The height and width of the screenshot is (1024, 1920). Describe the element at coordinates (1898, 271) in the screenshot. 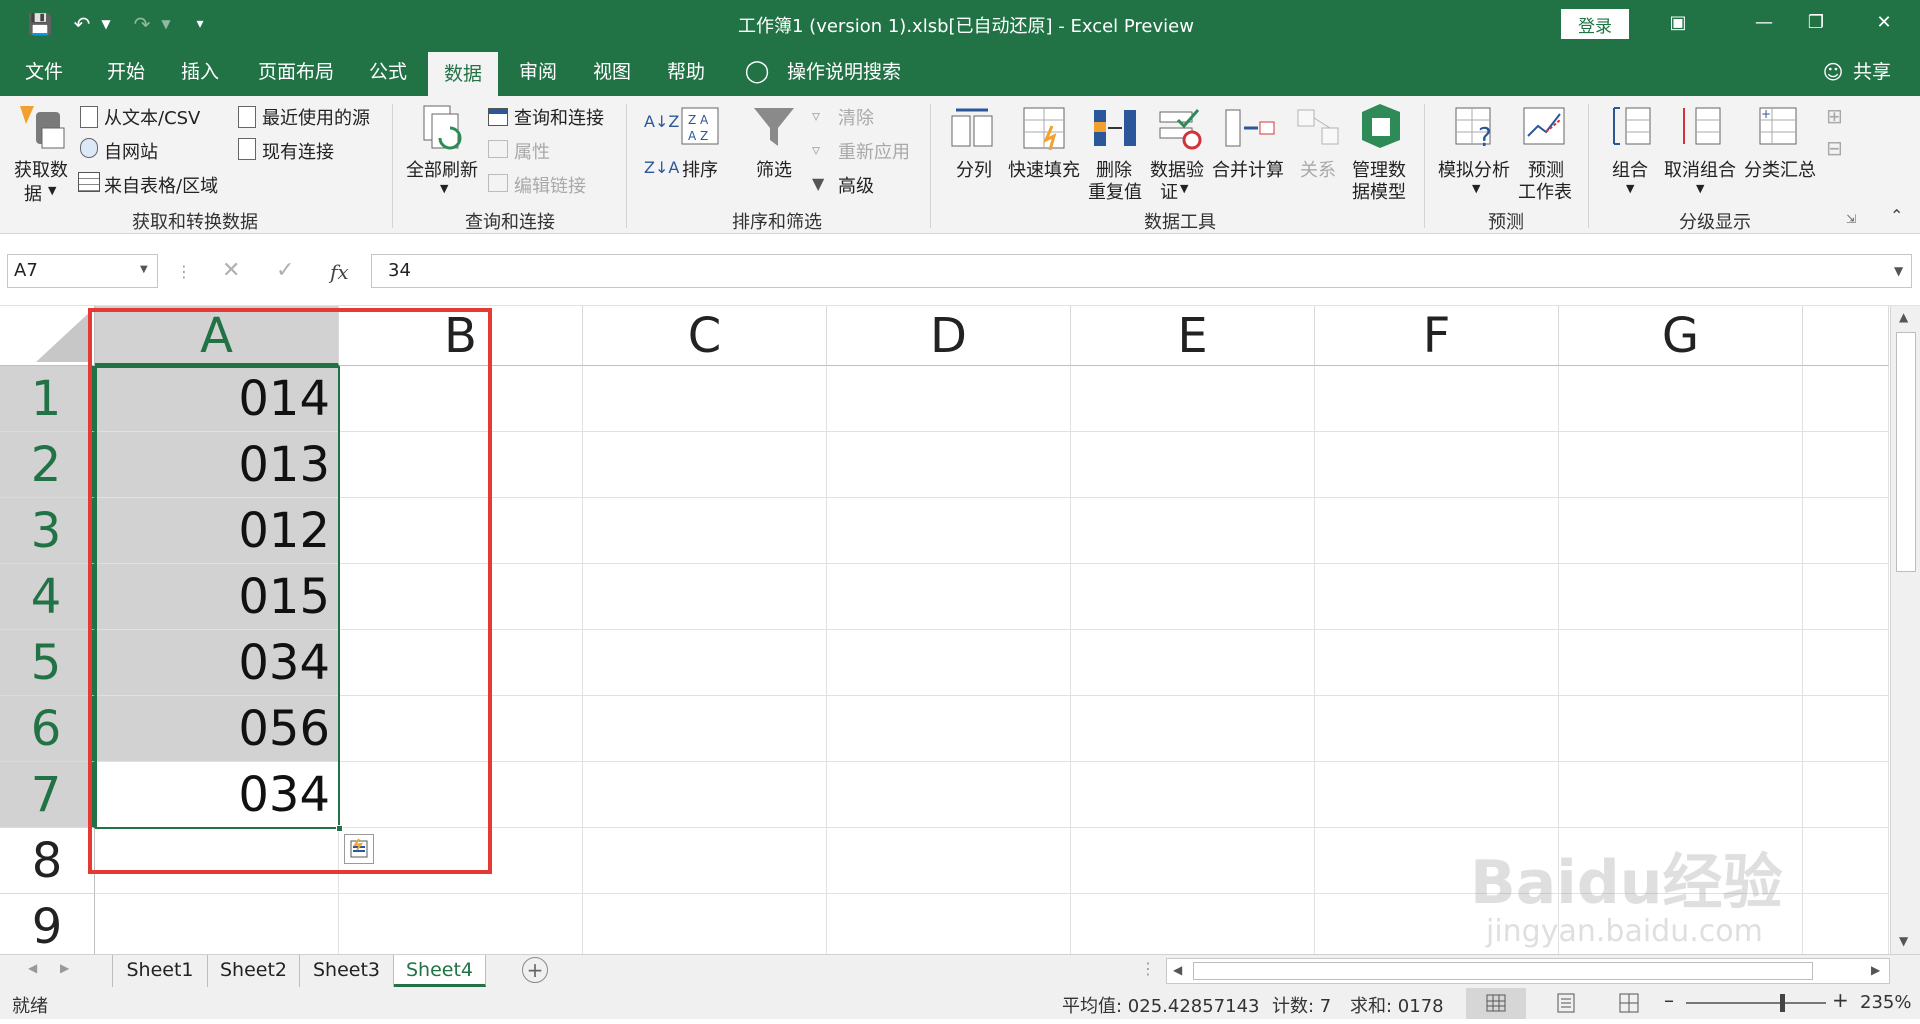

I see `expand-formula-bar-icon: ▼` at that location.